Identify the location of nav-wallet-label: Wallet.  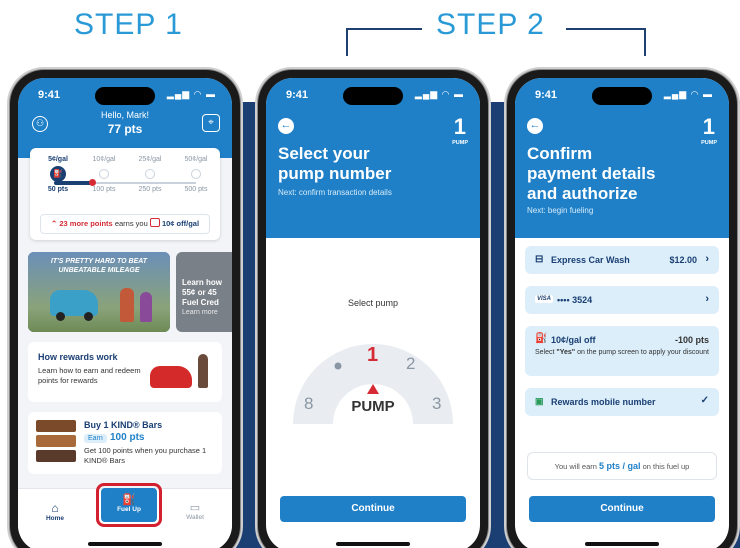
(195, 517).